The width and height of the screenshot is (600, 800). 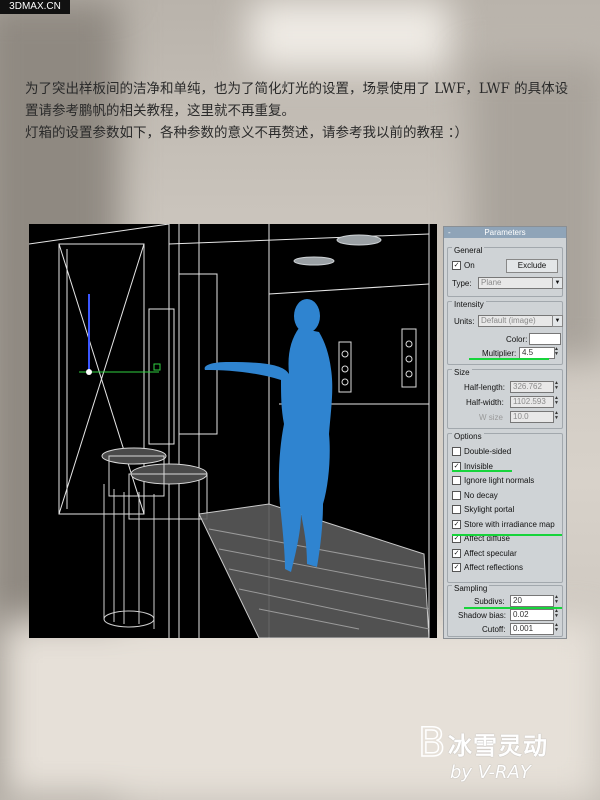 I want to click on half-length-spinner-icon: ▲ ▼, so click(x=557, y=386).